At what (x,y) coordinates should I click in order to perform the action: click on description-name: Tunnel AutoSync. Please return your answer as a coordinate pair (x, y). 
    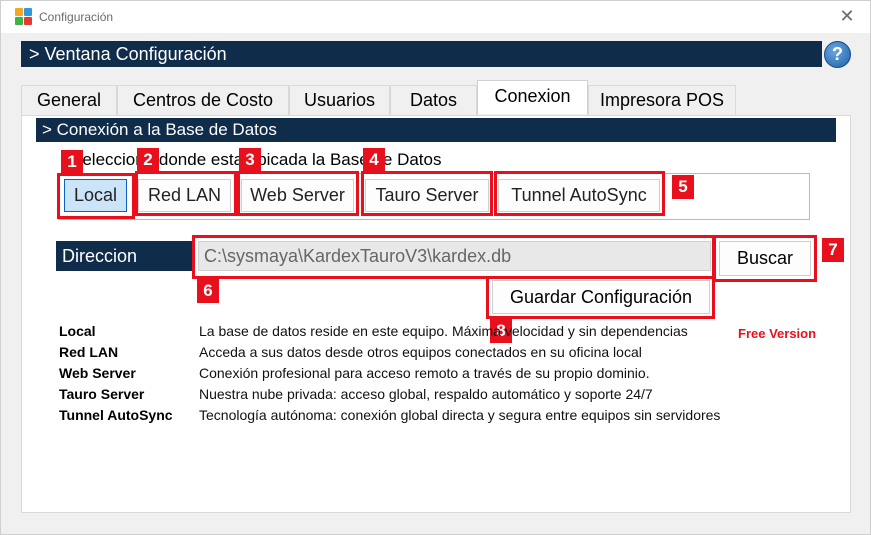
    Looking at the image, I should click on (116, 415).